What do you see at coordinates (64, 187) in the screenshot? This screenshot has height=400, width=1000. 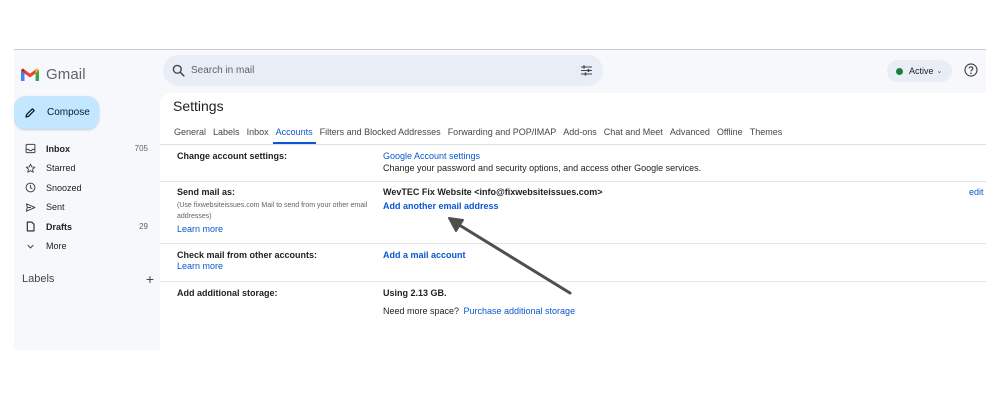 I see `sidebar-item-label: Snoozed` at bounding box center [64, 187].